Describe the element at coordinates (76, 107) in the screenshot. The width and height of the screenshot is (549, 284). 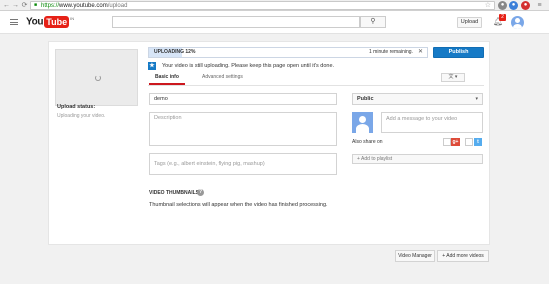
I see `upload-status-label: Upload status:` at that location.